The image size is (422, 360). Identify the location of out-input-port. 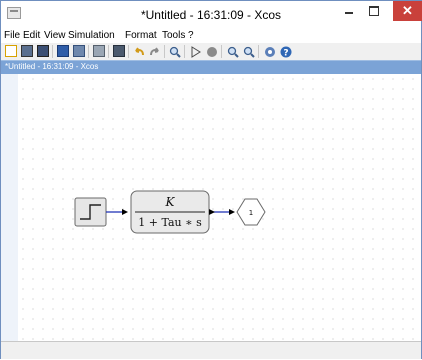
(232, 212).